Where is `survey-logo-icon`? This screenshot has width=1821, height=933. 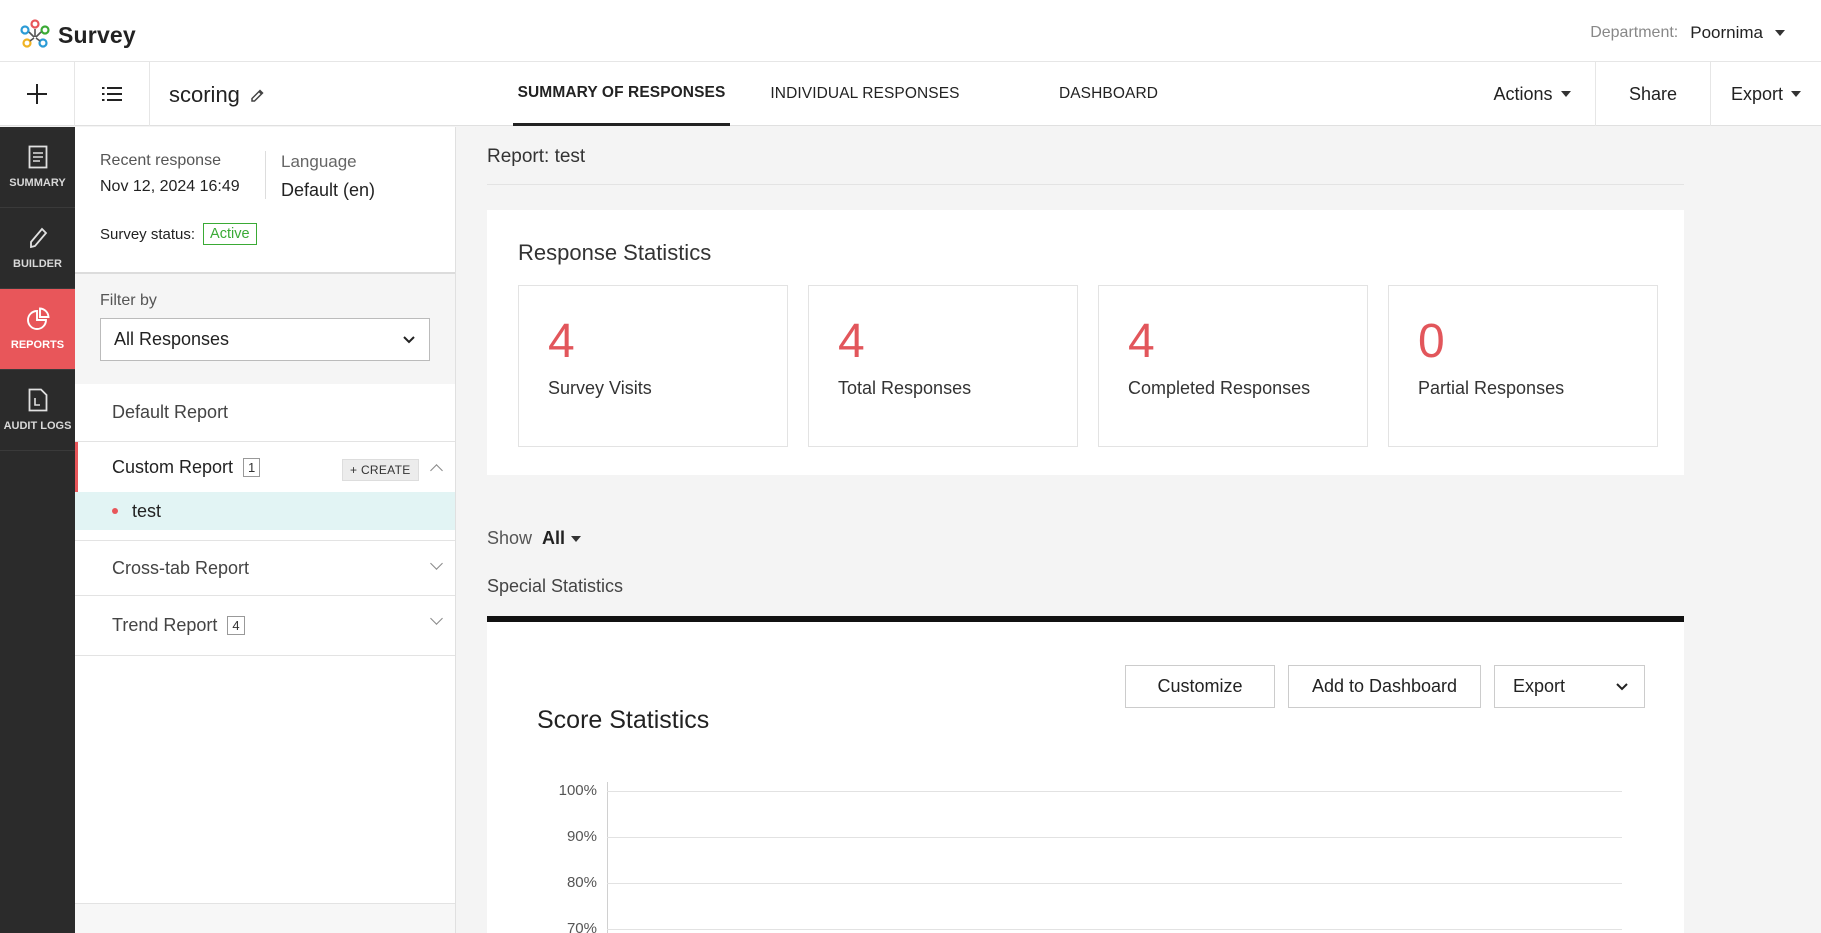 survey-logo-icon is located at coordinates (35, 35).